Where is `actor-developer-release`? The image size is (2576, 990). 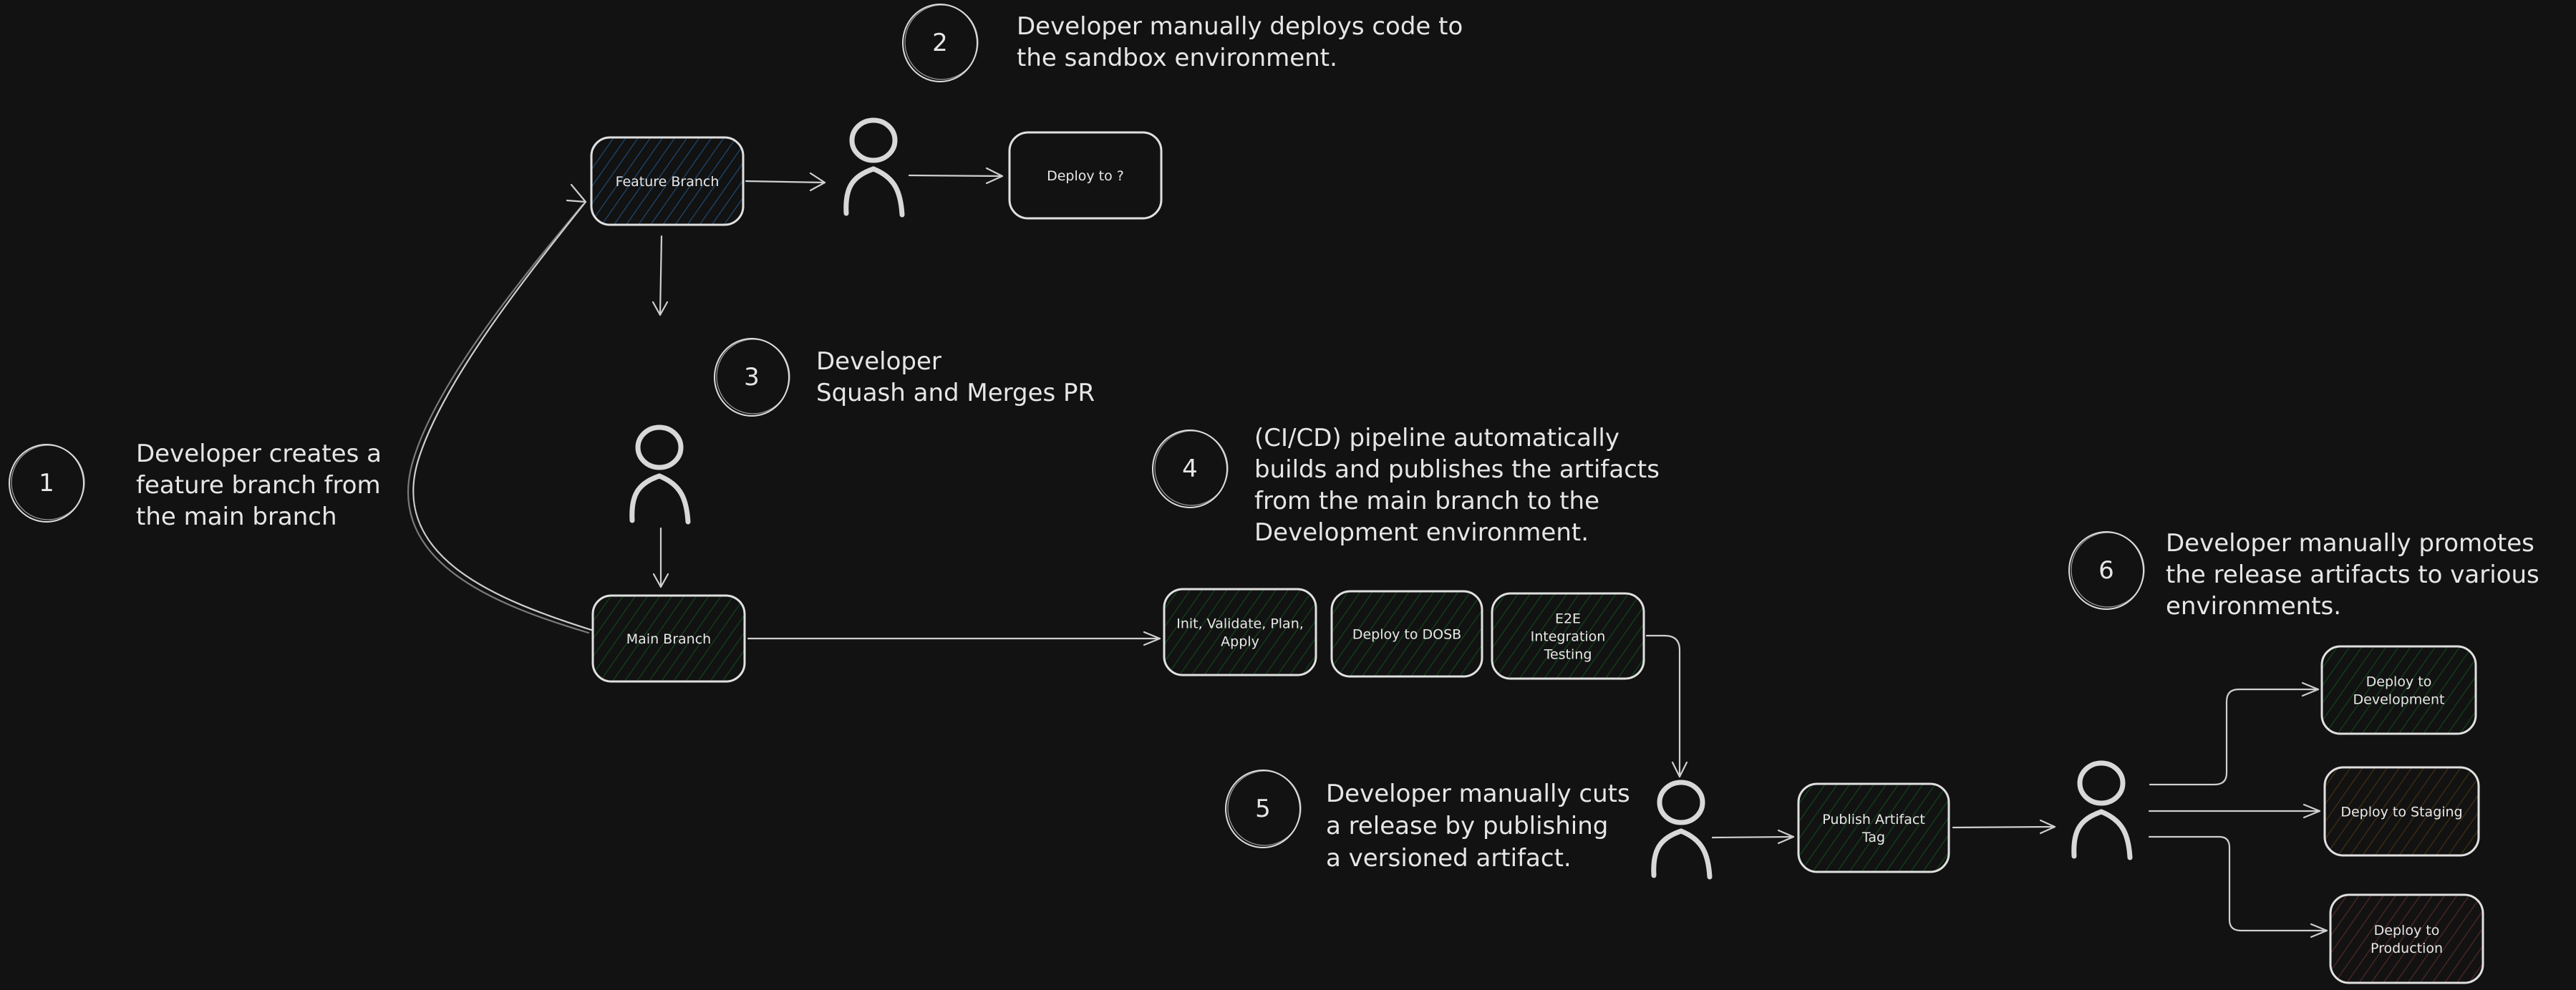 actor-developer-release is located at coordinates (1682, 830).